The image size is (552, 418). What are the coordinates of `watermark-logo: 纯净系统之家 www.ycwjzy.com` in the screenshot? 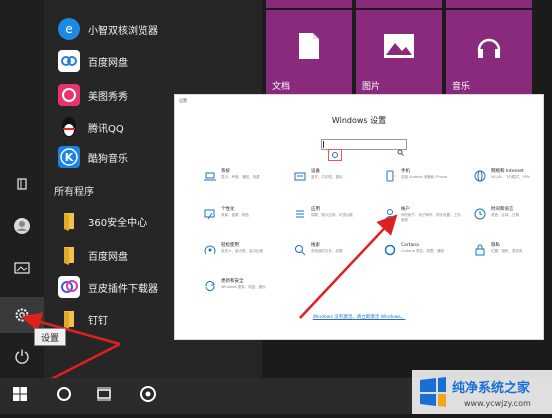 It's located at (482, 392).